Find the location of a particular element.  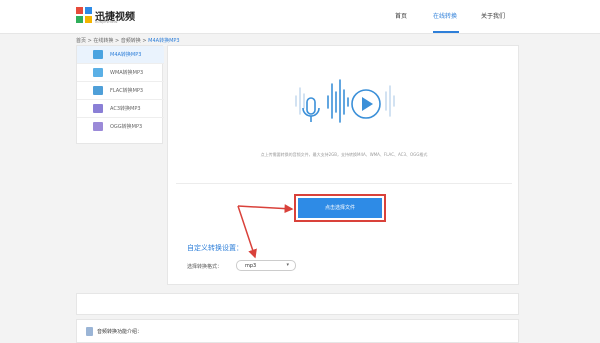

info-panel is located at coordinates (297, 304).